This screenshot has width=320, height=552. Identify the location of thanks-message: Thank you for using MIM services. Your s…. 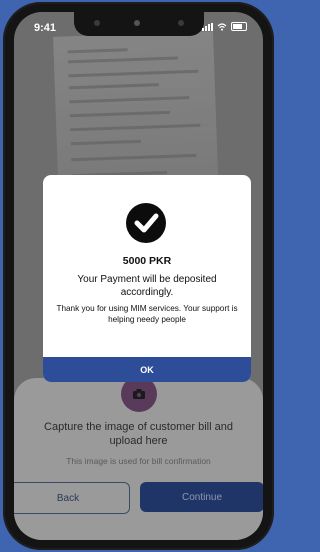
(147, 314).